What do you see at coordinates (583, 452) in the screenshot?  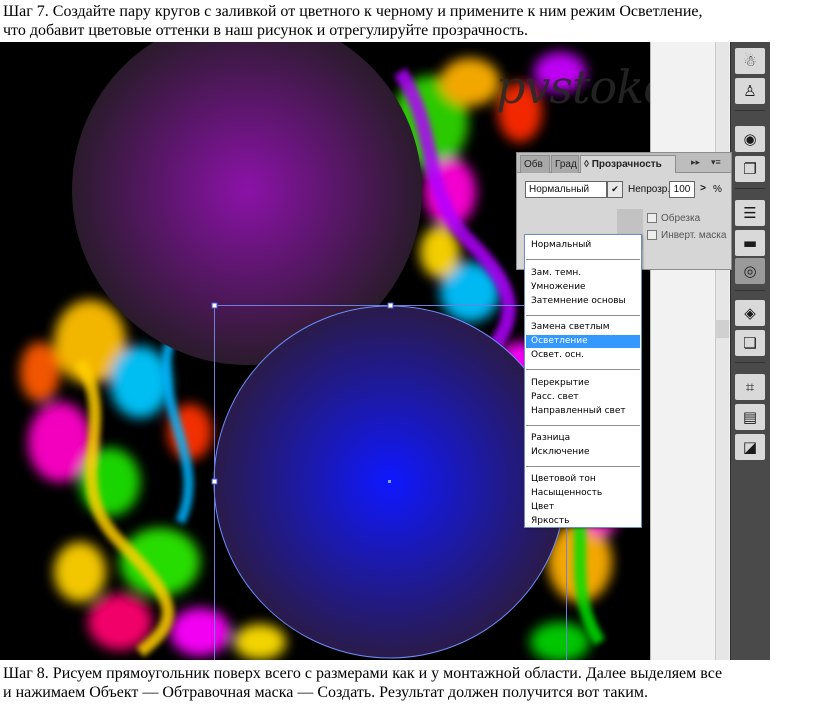 I see `blend-option-exclusion: Исключение` at bounding box center [583, 452].